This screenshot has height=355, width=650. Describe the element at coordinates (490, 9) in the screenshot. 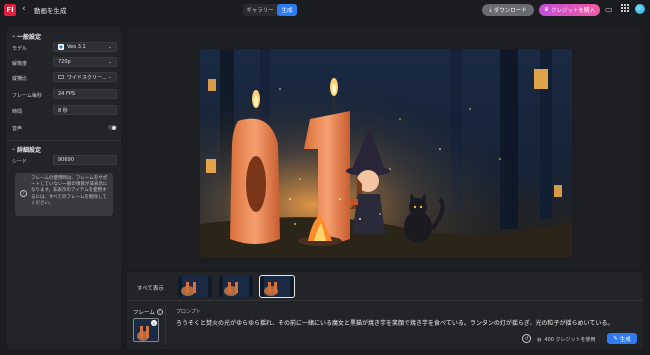

I see `download-icon: ⤓` at that location.